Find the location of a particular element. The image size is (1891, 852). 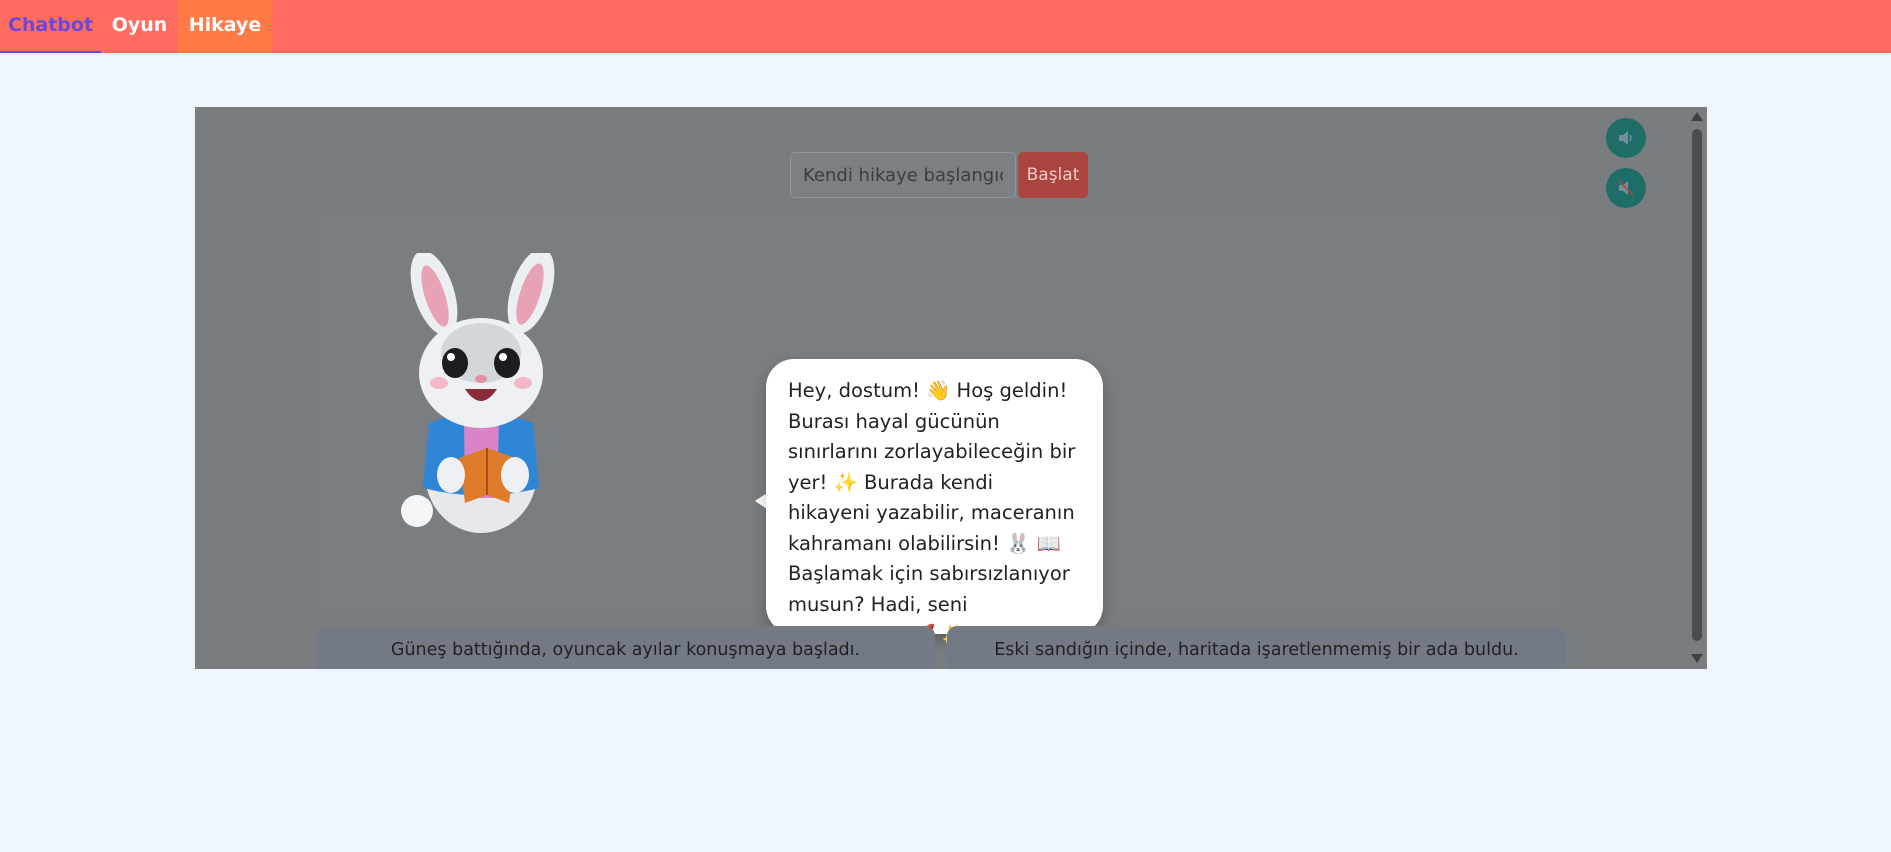

mute-button is located at coordinates (1626, 188).